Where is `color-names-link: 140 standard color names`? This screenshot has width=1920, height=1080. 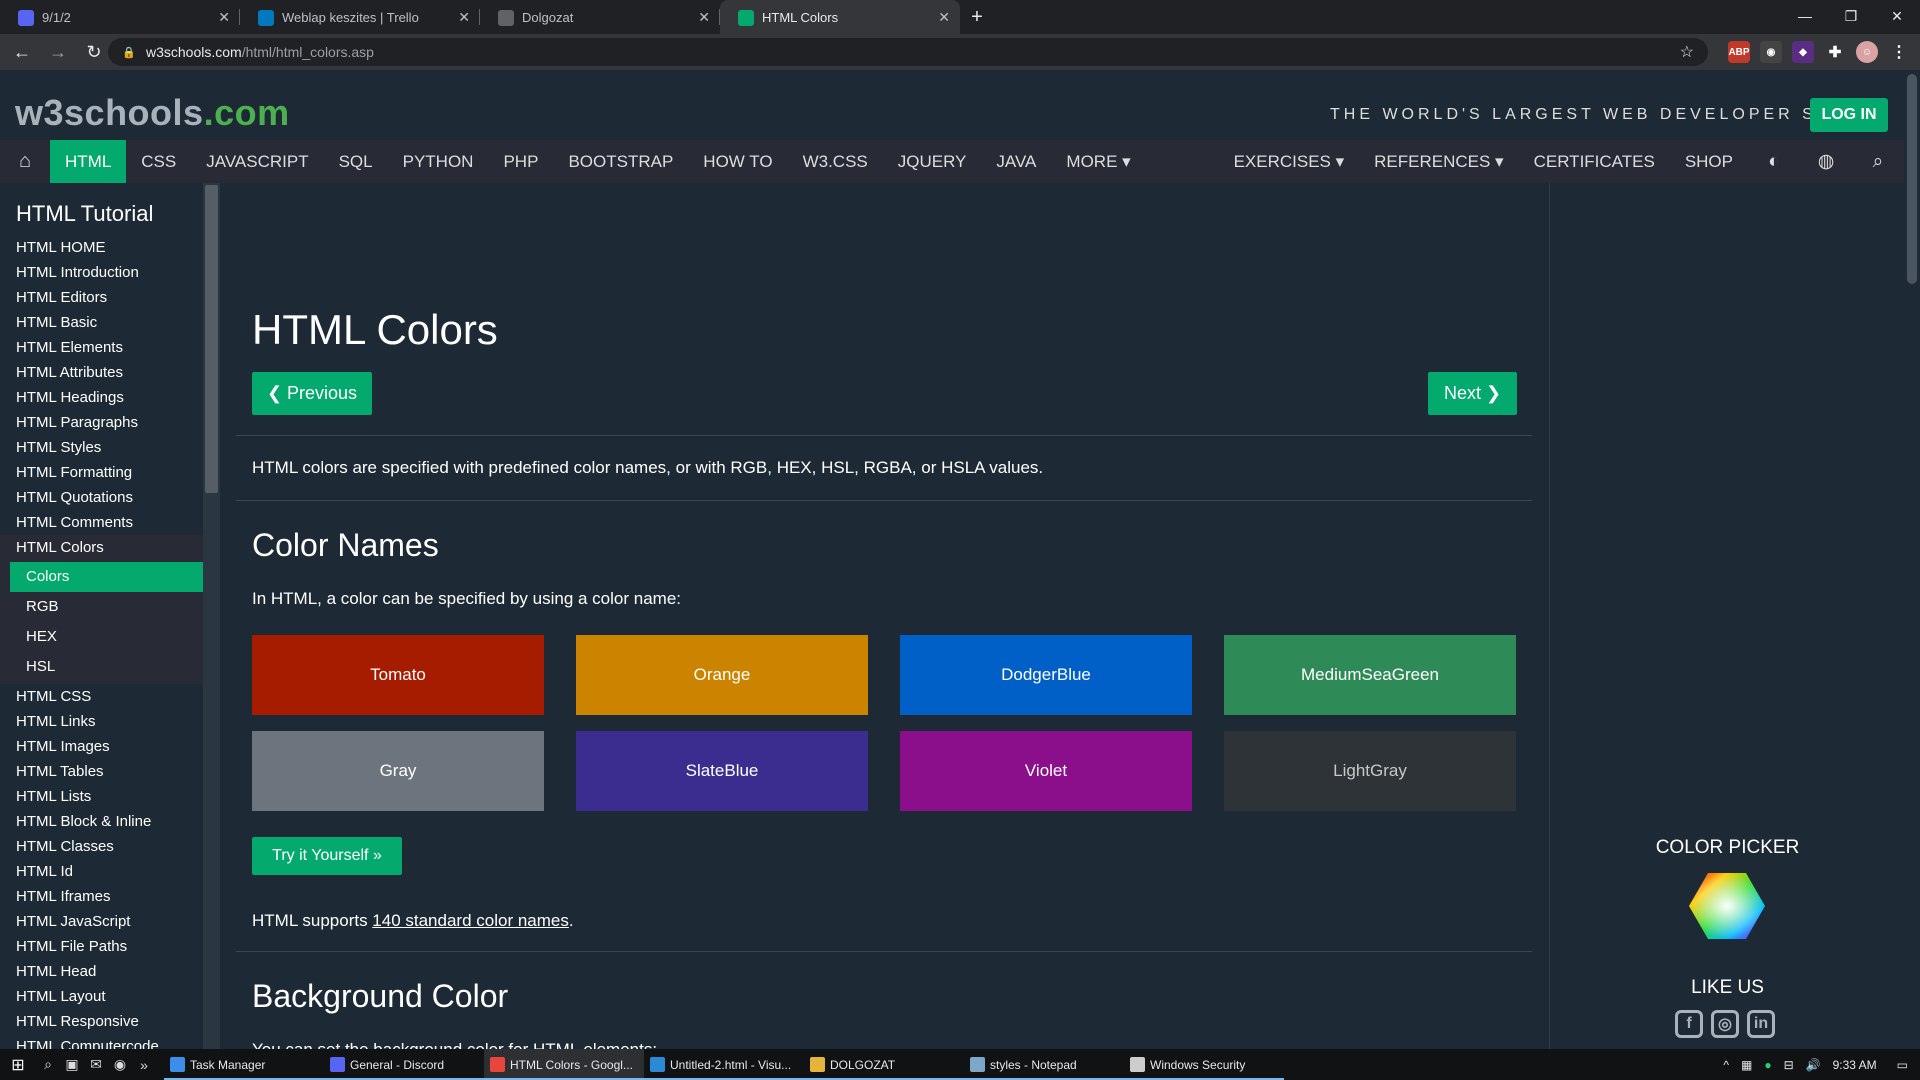
color-names-link: 140 standard color names is located at coordinates (470, 920).